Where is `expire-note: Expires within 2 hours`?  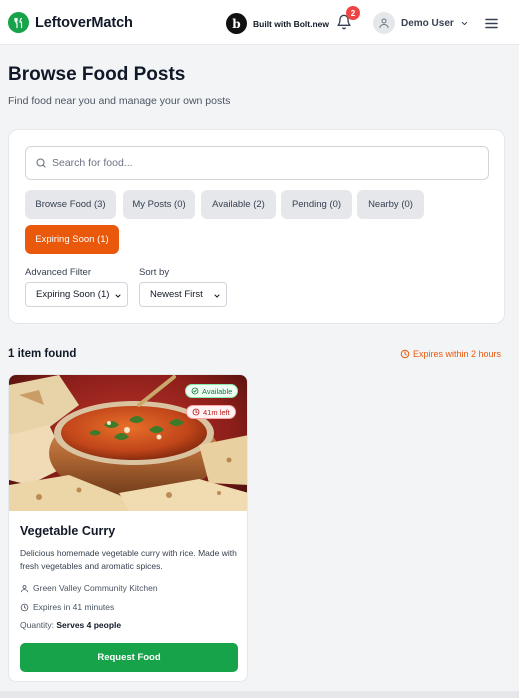 expire-note: Expires within 2 hours is located at coordinates (450, 354).